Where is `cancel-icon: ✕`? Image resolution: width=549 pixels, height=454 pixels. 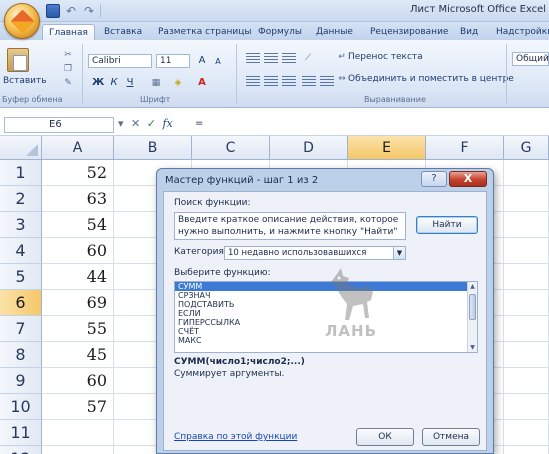
cancel-icon: ✕ is located at coordinates (135, 123).